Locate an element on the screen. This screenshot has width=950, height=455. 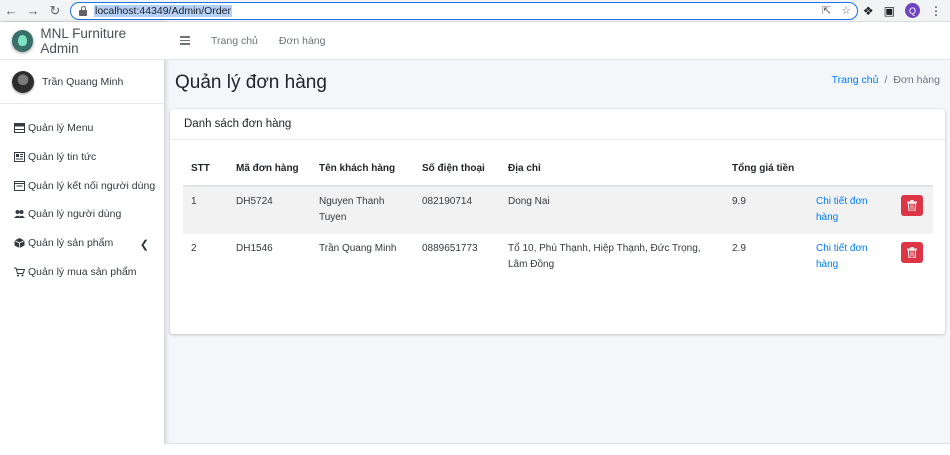
breadcrumb-home: Trang chủ is located at coordinates (855, 80).